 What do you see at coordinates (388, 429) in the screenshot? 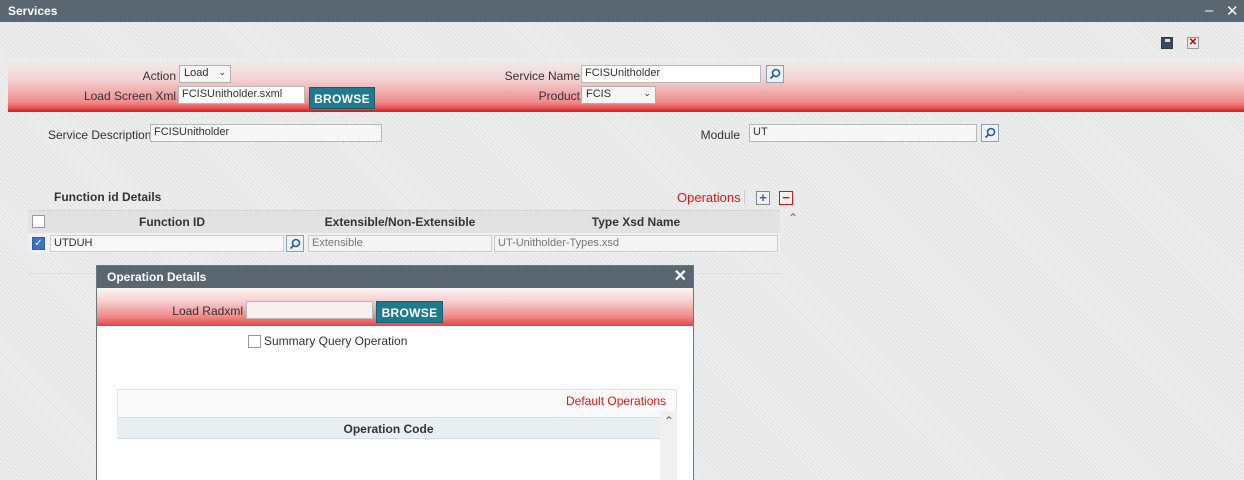
I see `column-header-operation-code: Operation Code` at bounding box center [388, 429].